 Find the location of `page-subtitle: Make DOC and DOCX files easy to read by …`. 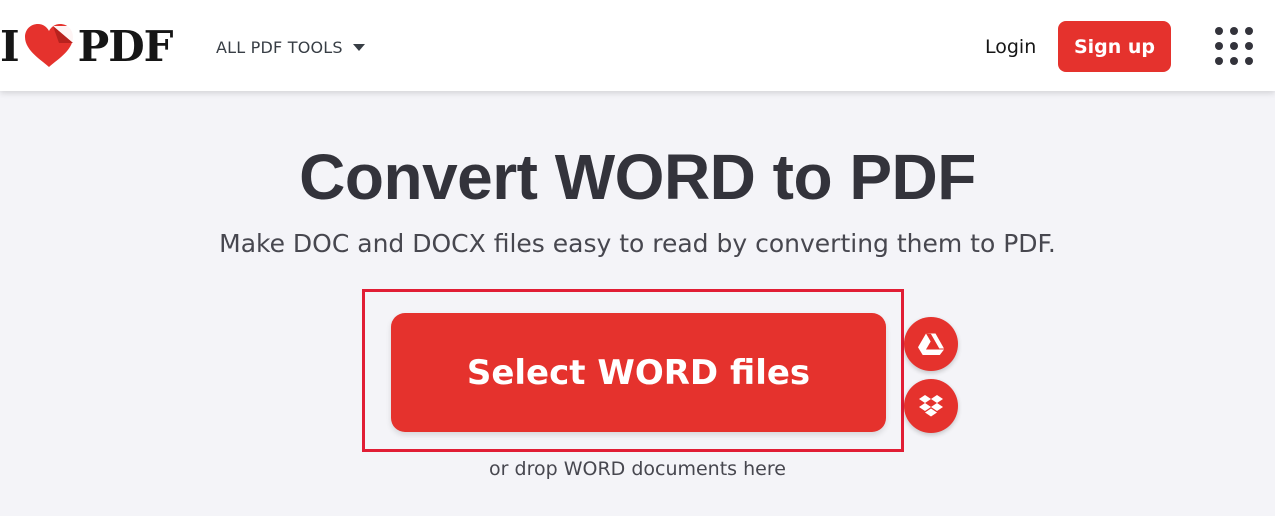

page-subtitle: Make DOC and DOCX files easy to read by … is located at coordinates (637, 243).